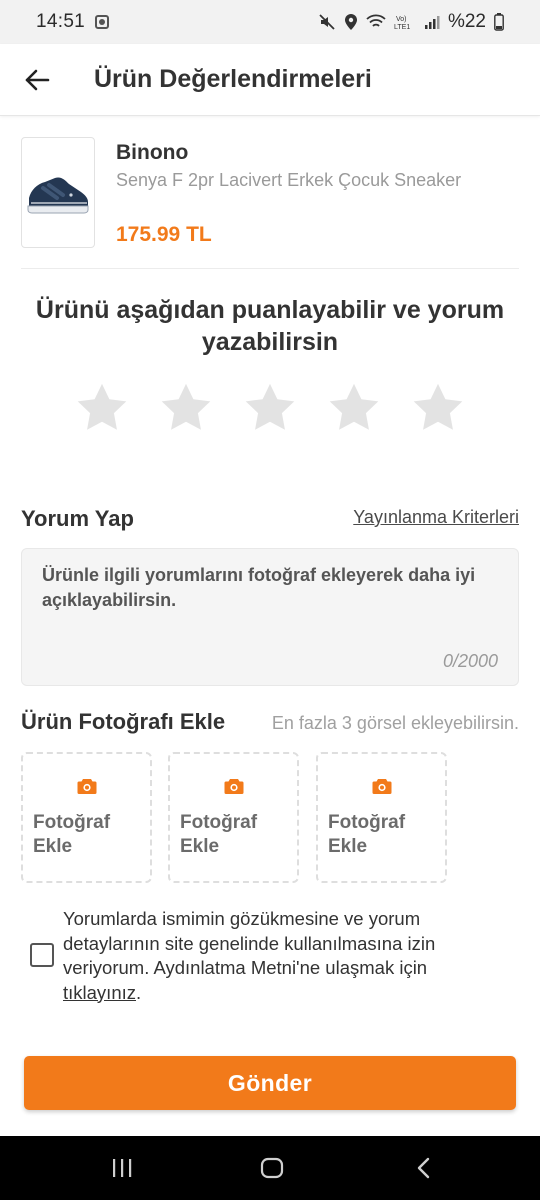 The image size is (540, 1200). I want to click on star-rating, so click(270, 407).